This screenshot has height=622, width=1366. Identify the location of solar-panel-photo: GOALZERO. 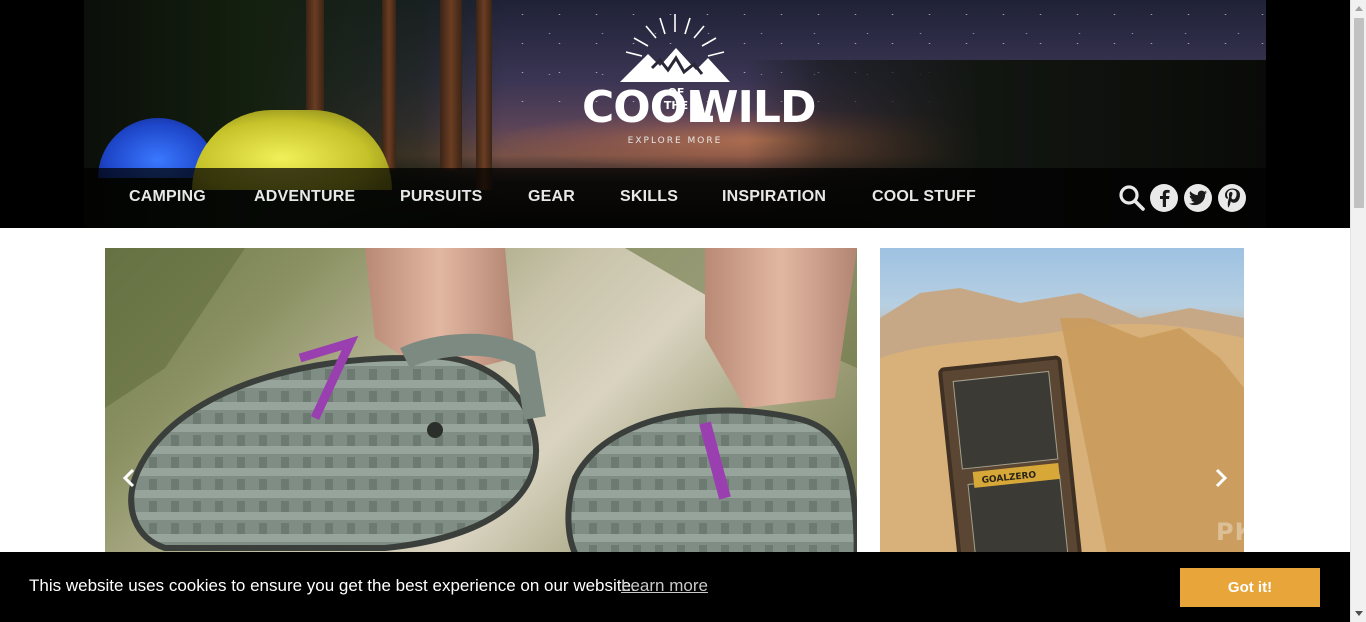
(1062, 428).